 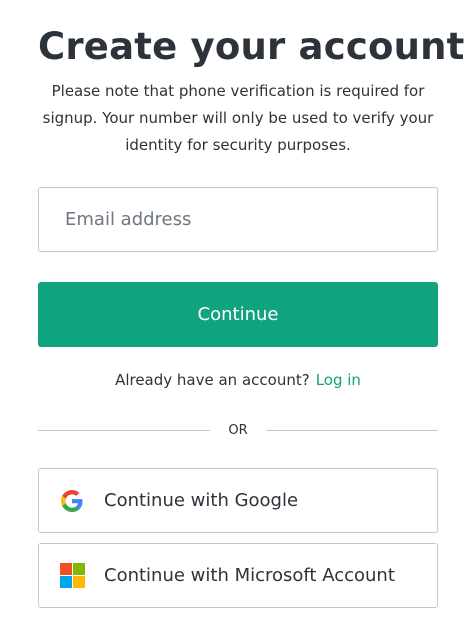 I want to click on microsoft-button-label: Continue with Microsoft Account, so click(x=249, y=575).